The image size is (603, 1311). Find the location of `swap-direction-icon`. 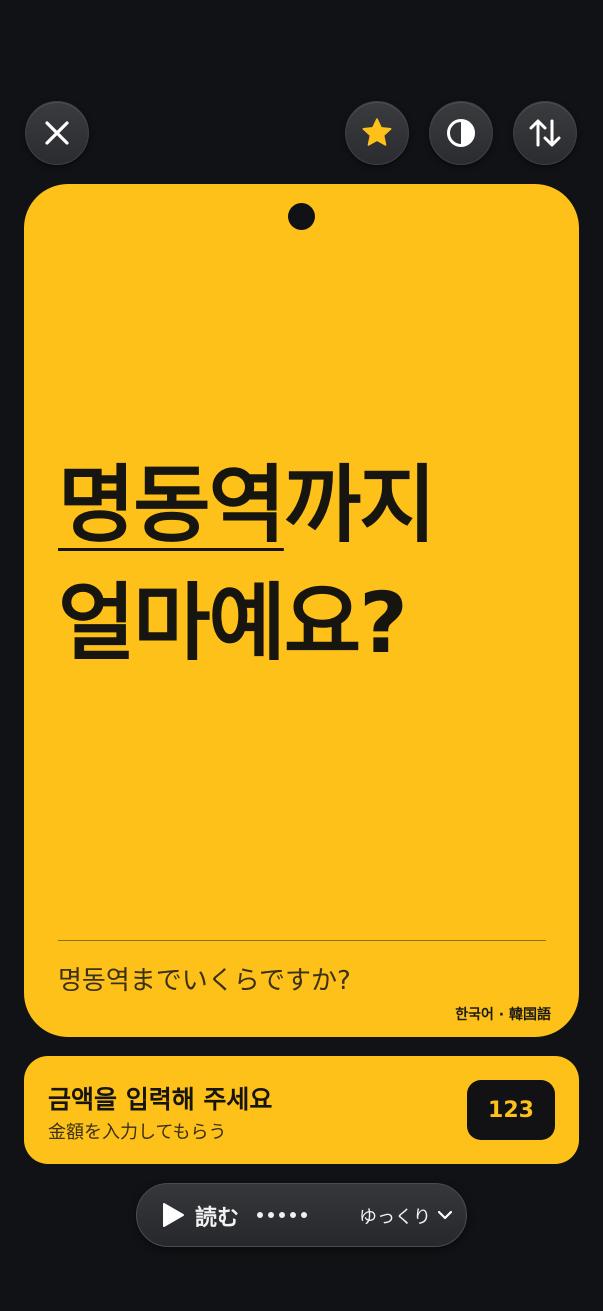

swap-direction-icon is located at coordinates (545, 133).